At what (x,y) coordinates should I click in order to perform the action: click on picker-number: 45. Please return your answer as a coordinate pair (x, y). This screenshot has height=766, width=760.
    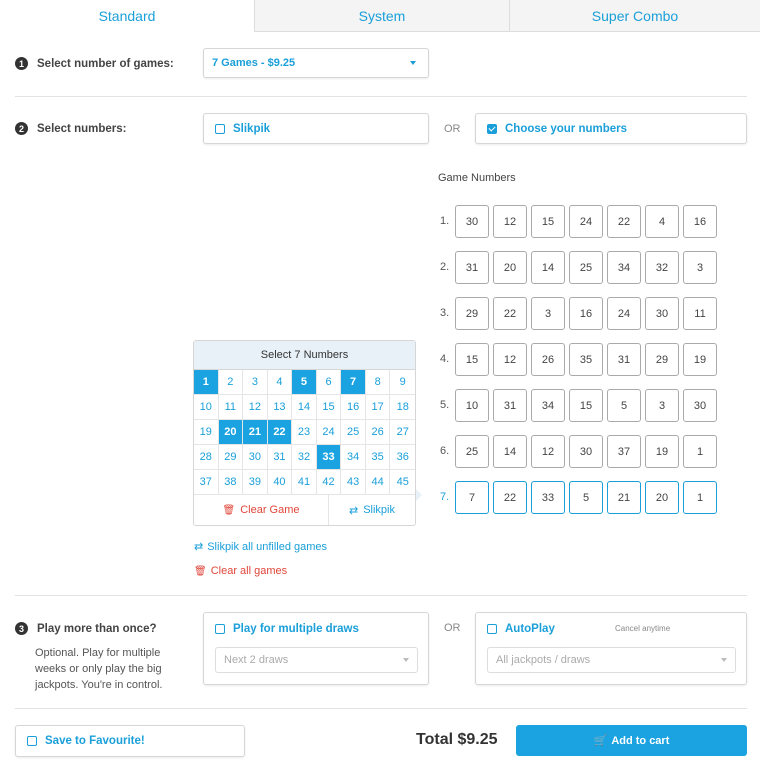
    Looking at the image, I should click on (402, 482).